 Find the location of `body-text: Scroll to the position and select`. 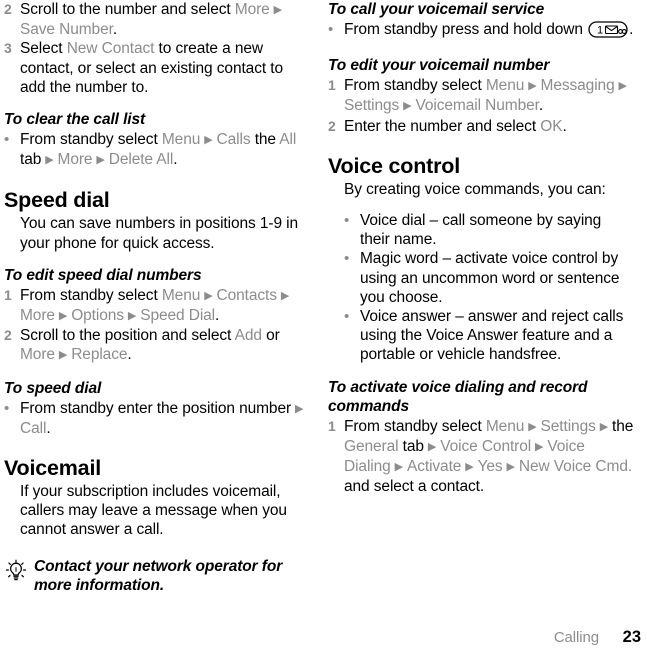

body-text: Scroll to the position and select is located at coordinates (127, 336).